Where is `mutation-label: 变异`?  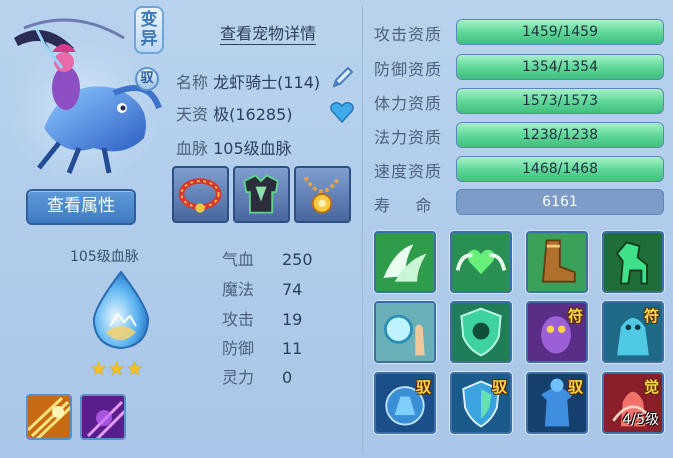
mutation-label: 变异 is located at coordinates (149, 29).